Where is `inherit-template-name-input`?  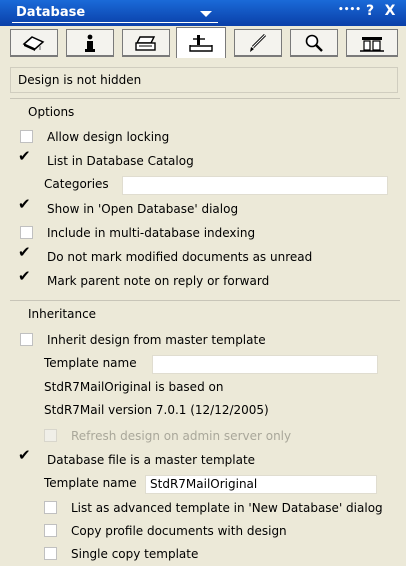
inherit-template-name-input is located at coordinates (265, 364).